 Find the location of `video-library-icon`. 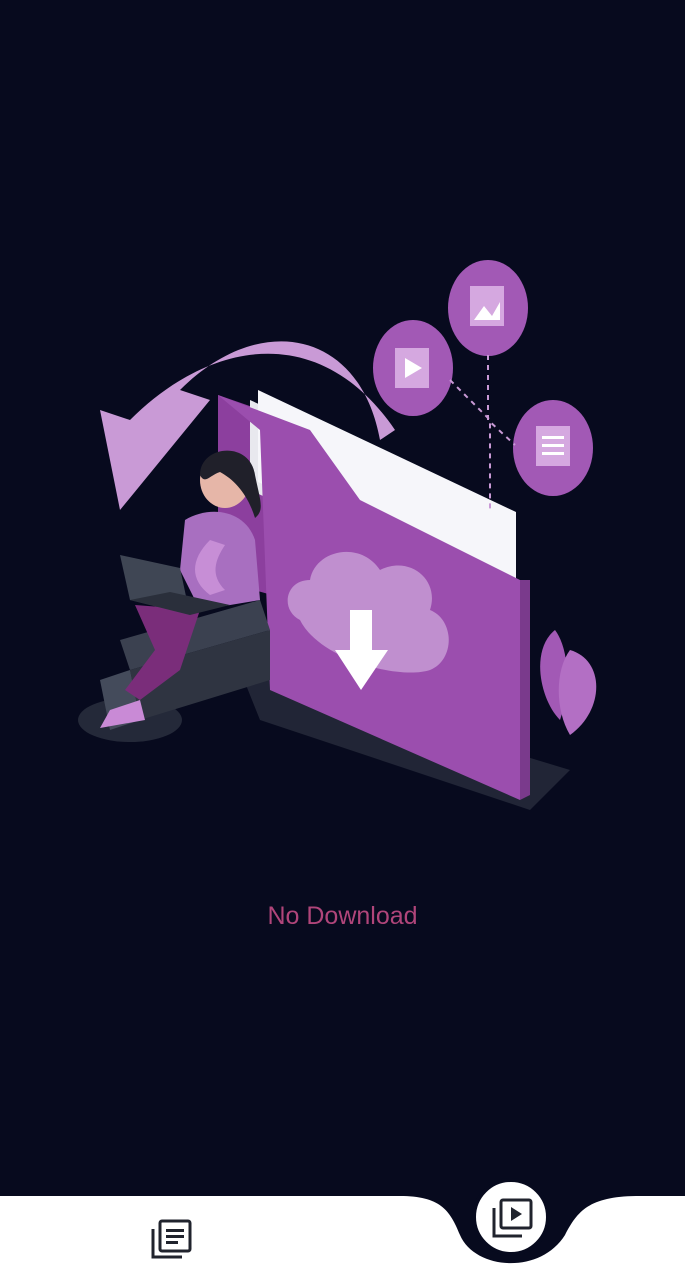

video-library-icon is located at coordinates (512, 1218).